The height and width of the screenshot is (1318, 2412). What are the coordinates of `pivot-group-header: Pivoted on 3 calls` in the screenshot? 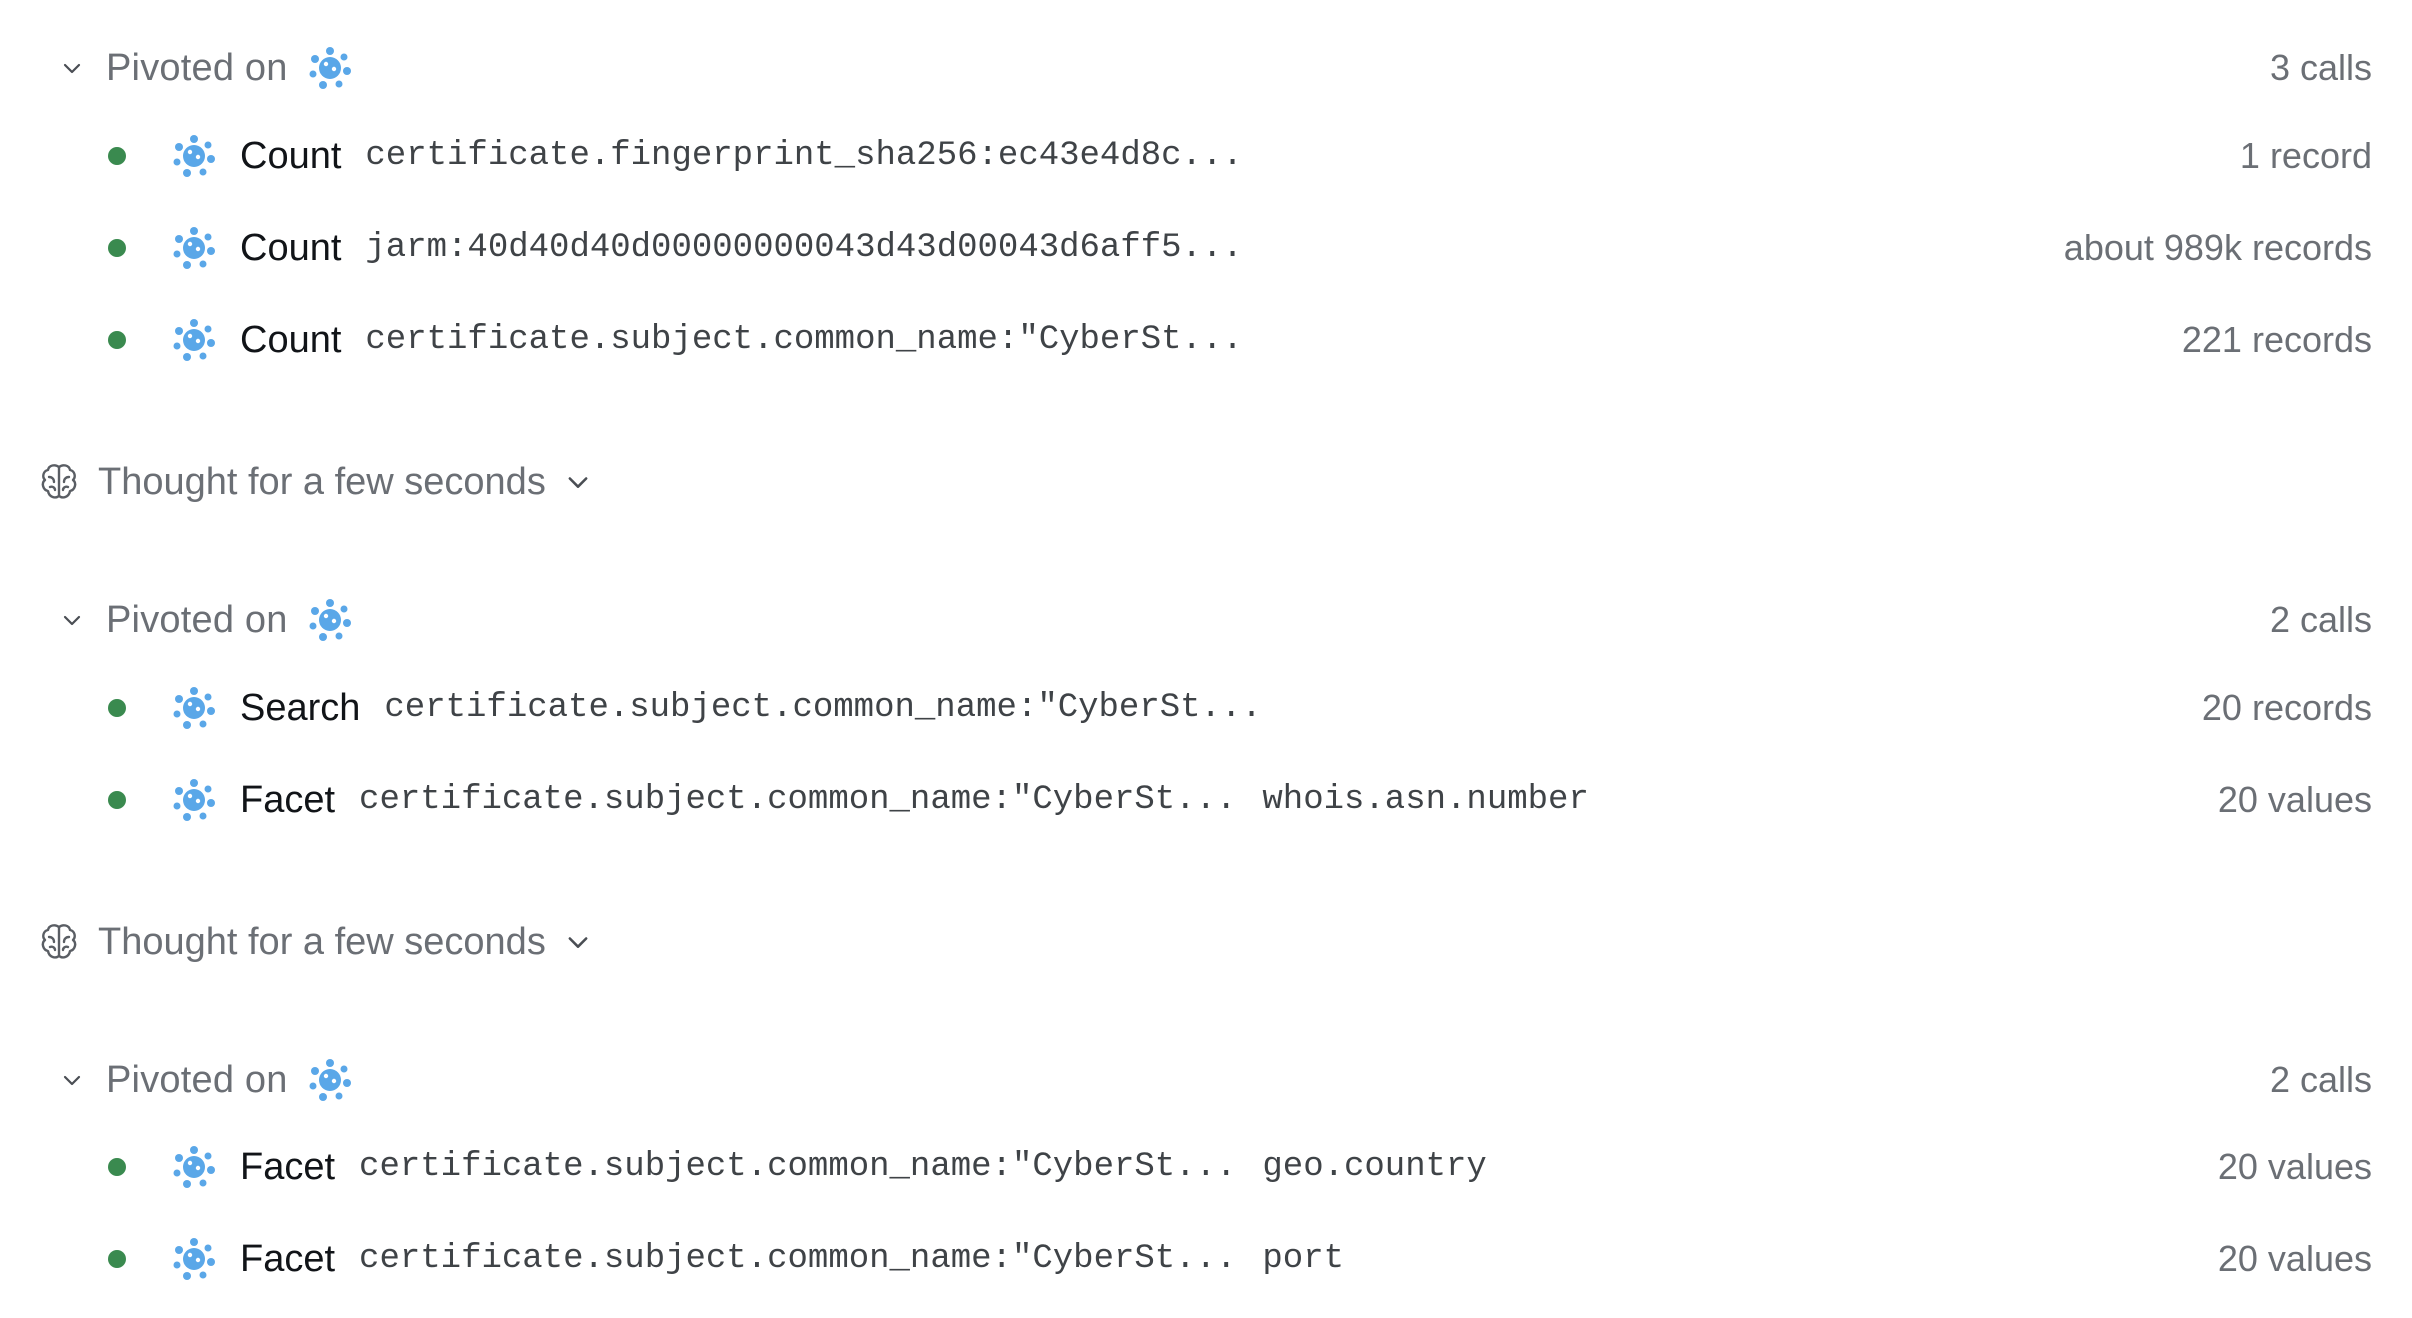 It's located at (1214, 68).